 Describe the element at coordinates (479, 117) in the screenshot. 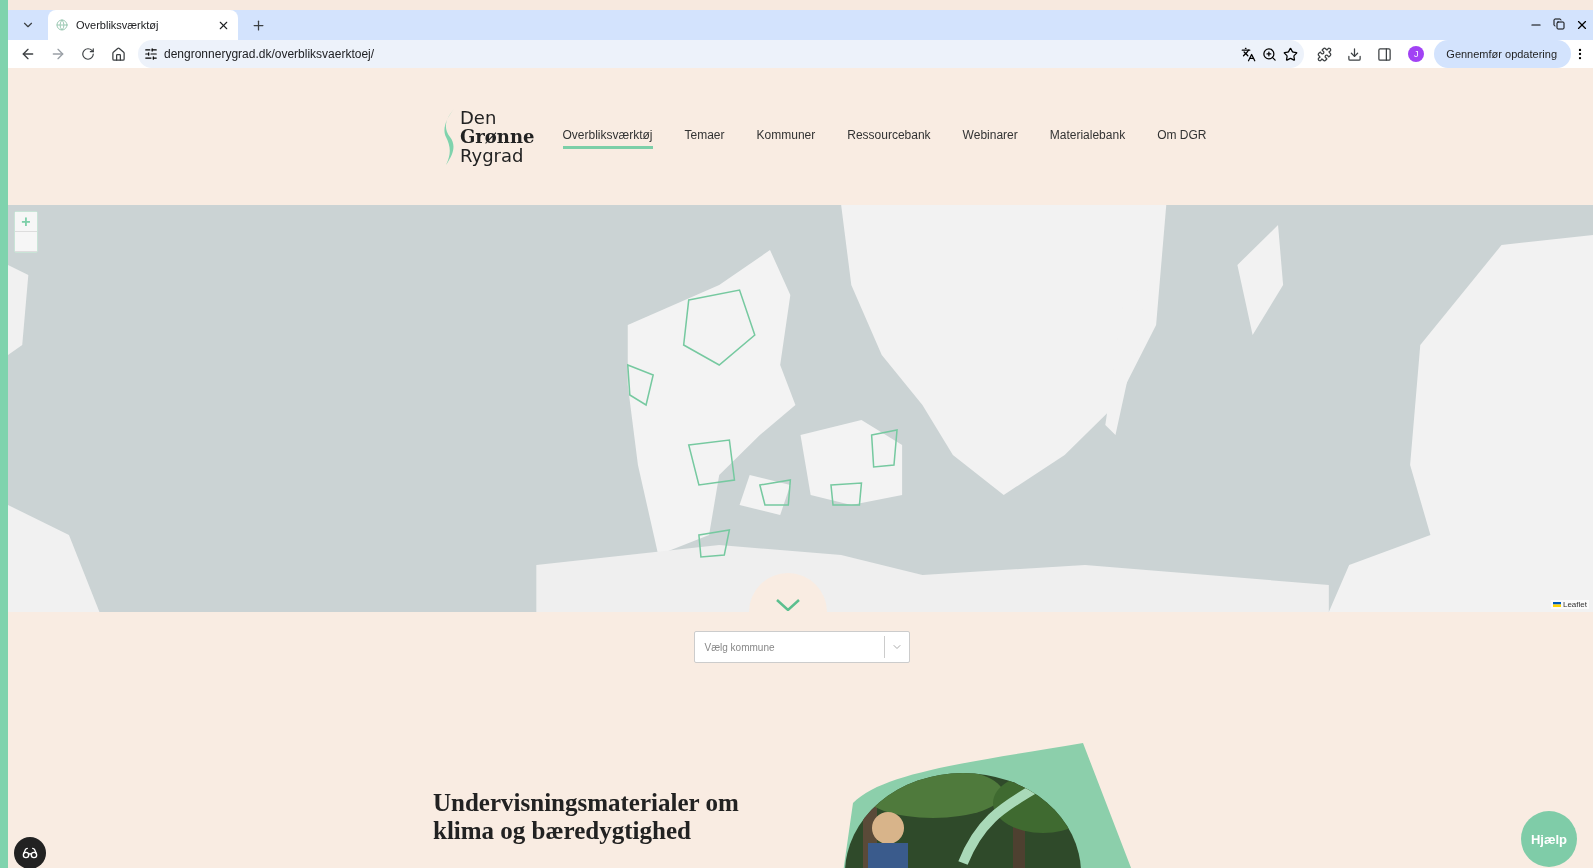

I see `logo-text: Den` at that location.